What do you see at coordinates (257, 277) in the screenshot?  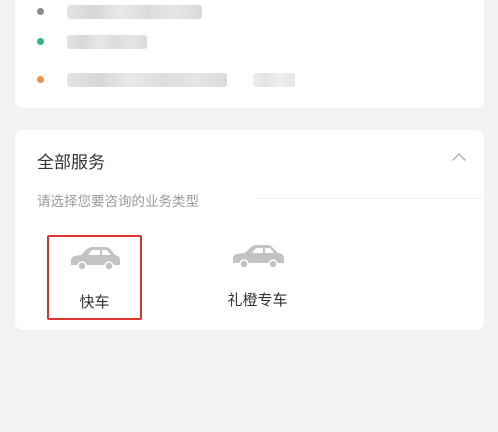 I see `service-item-licheng-zhuanche: 礼橙专车` at bounding box center [257, 277].